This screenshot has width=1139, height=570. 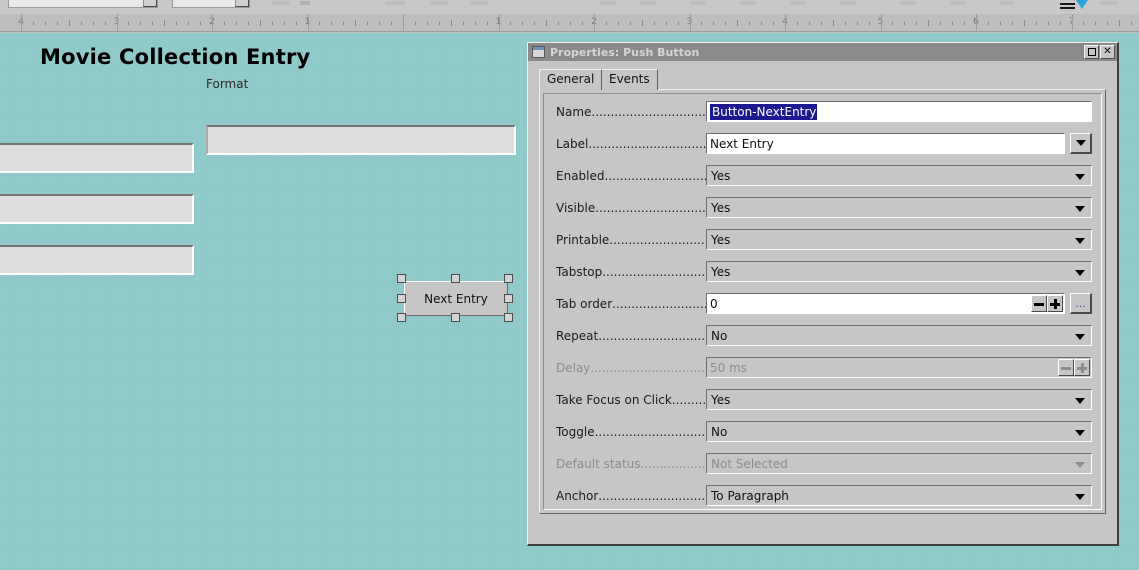 I want to click on property-input-visible: Yes, so click(x=899, y=207).